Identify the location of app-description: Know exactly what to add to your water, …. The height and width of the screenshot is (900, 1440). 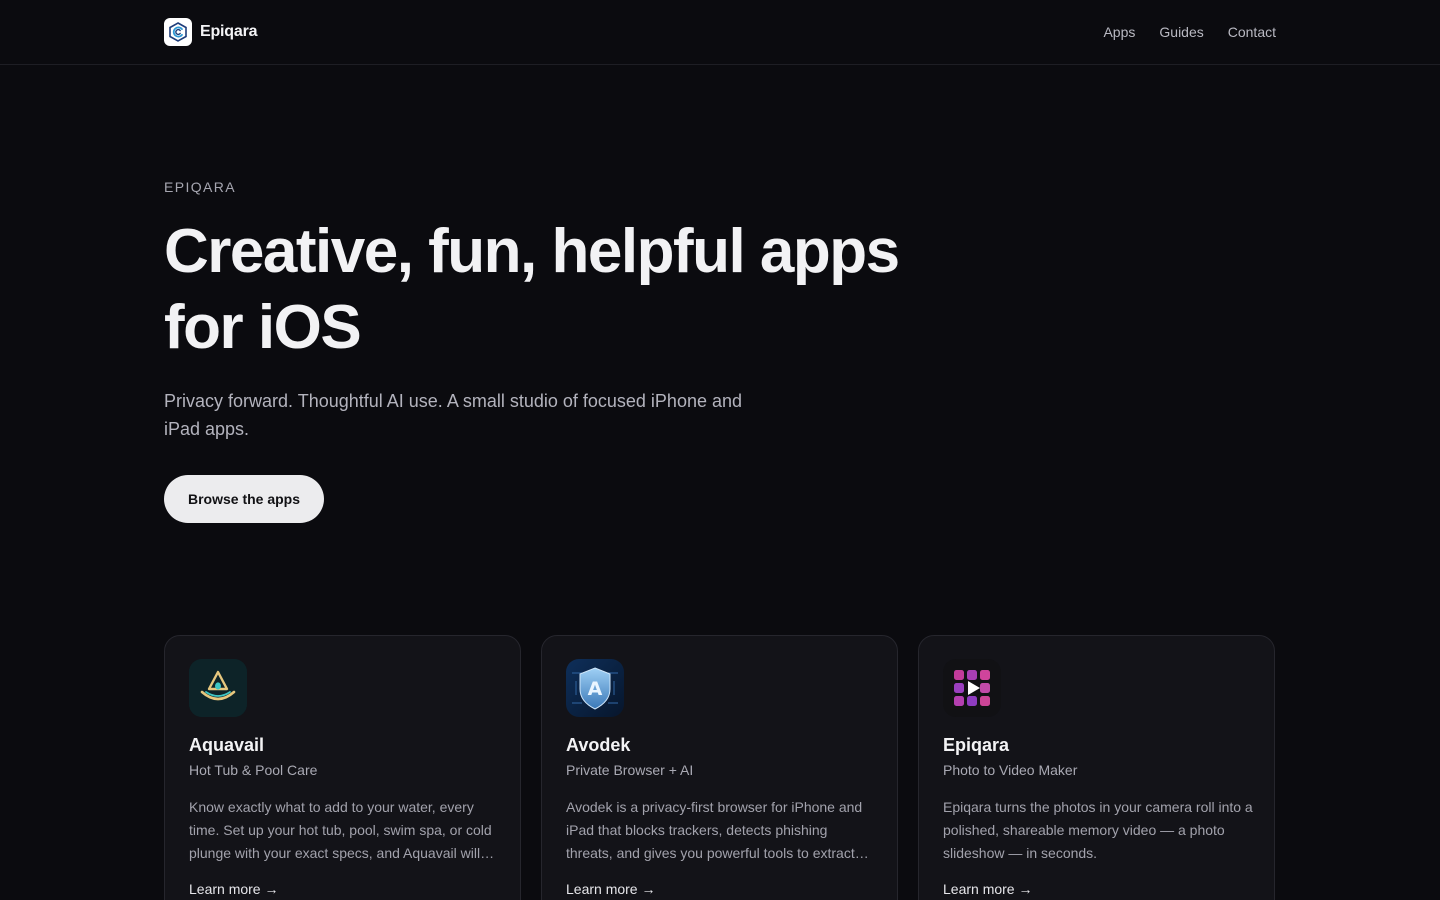
(340, 830).